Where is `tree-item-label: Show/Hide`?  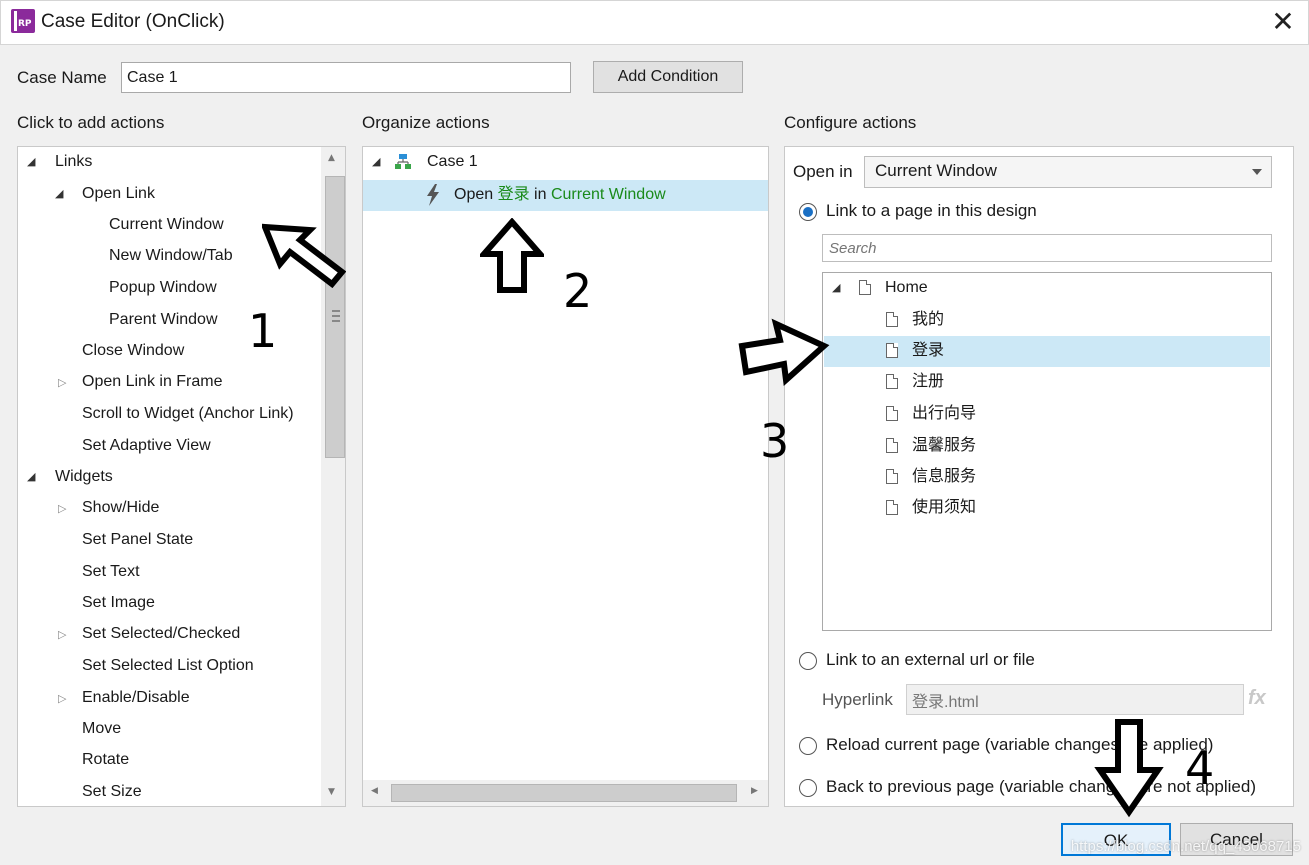
tree-item-label: Show/Hide is located at coordinates (121, 507).